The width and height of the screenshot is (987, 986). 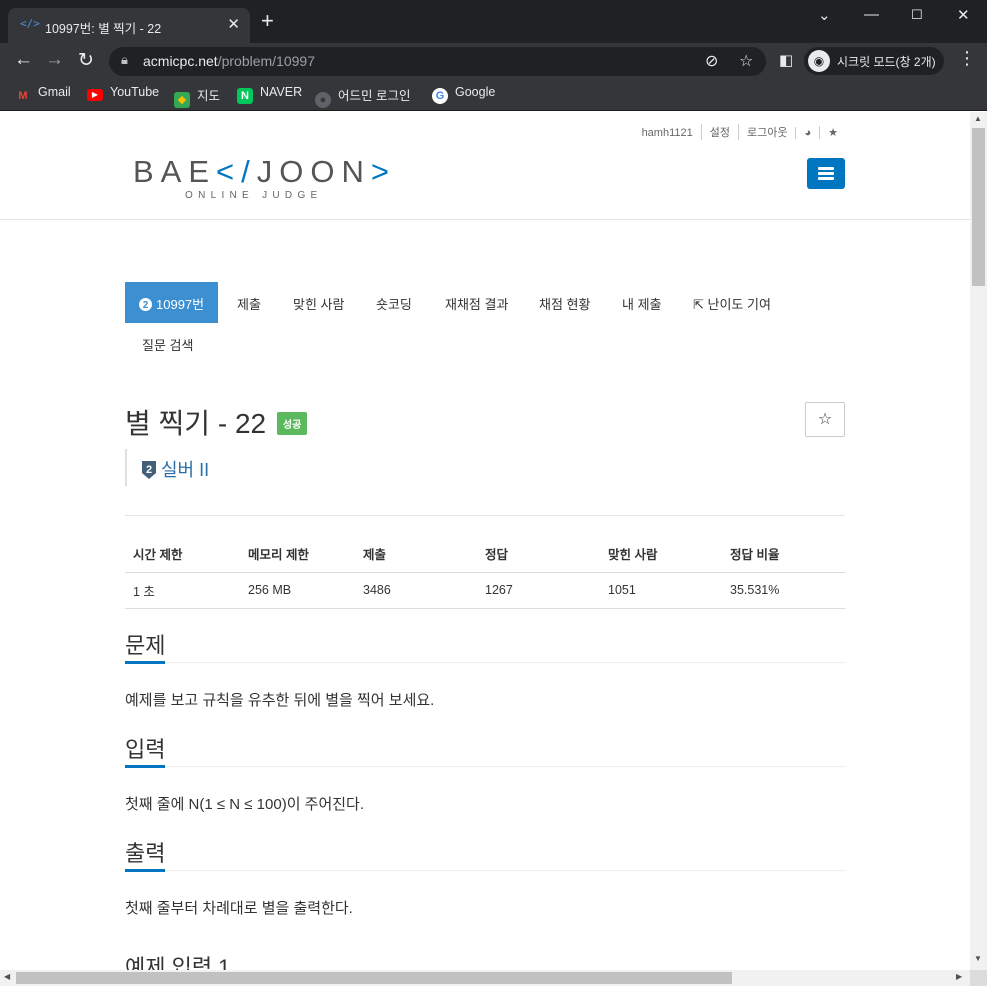 What do you see at coordinates (959, 976) in the screenshot?
I see `scroll-right-icon: ▶` at bounding box center [959, 976].